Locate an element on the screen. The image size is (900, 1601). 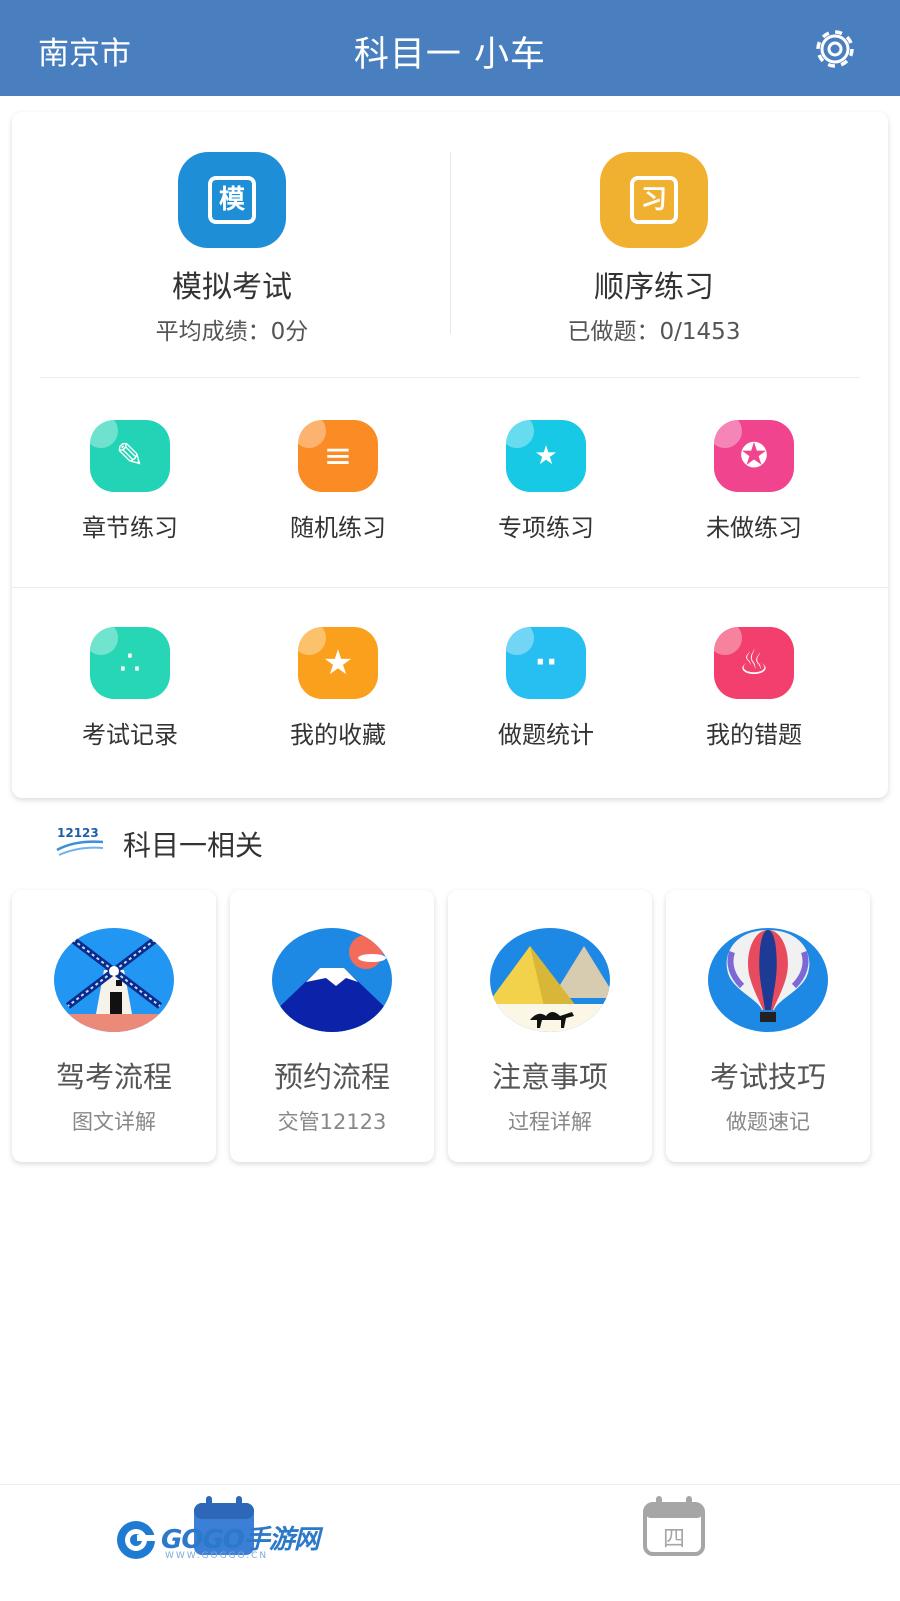
special-practice-button: ★ 专项练习 is located at coordinates (546, 481).